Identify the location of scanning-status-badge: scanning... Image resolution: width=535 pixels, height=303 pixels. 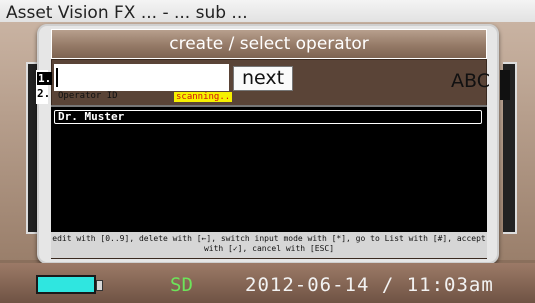
(203, 97).